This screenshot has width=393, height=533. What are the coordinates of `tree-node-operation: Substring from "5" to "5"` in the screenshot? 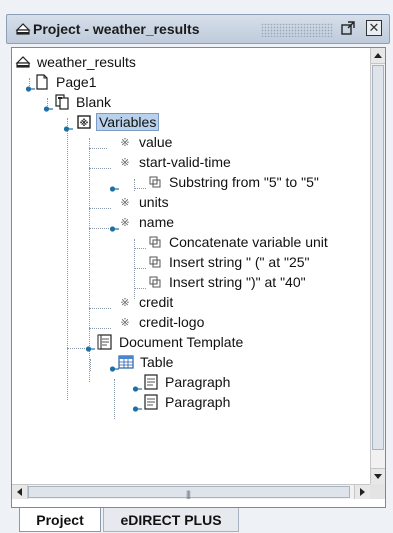 It's located at (234, 182).